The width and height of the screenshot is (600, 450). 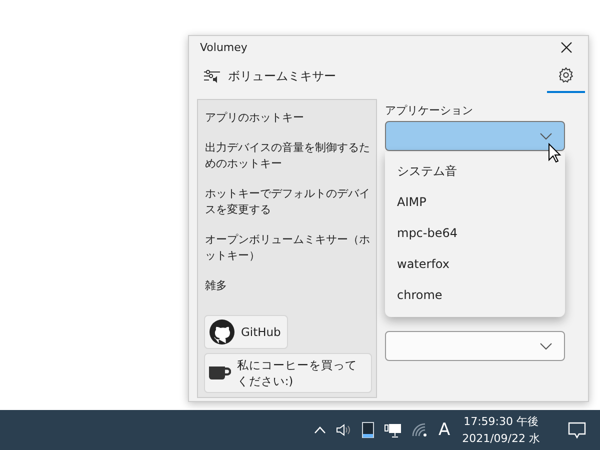 What do you see at coordinates (475, 202) in the screenshot?
I see `dropdown-option: AIMP` at bounding box center [475, 202].